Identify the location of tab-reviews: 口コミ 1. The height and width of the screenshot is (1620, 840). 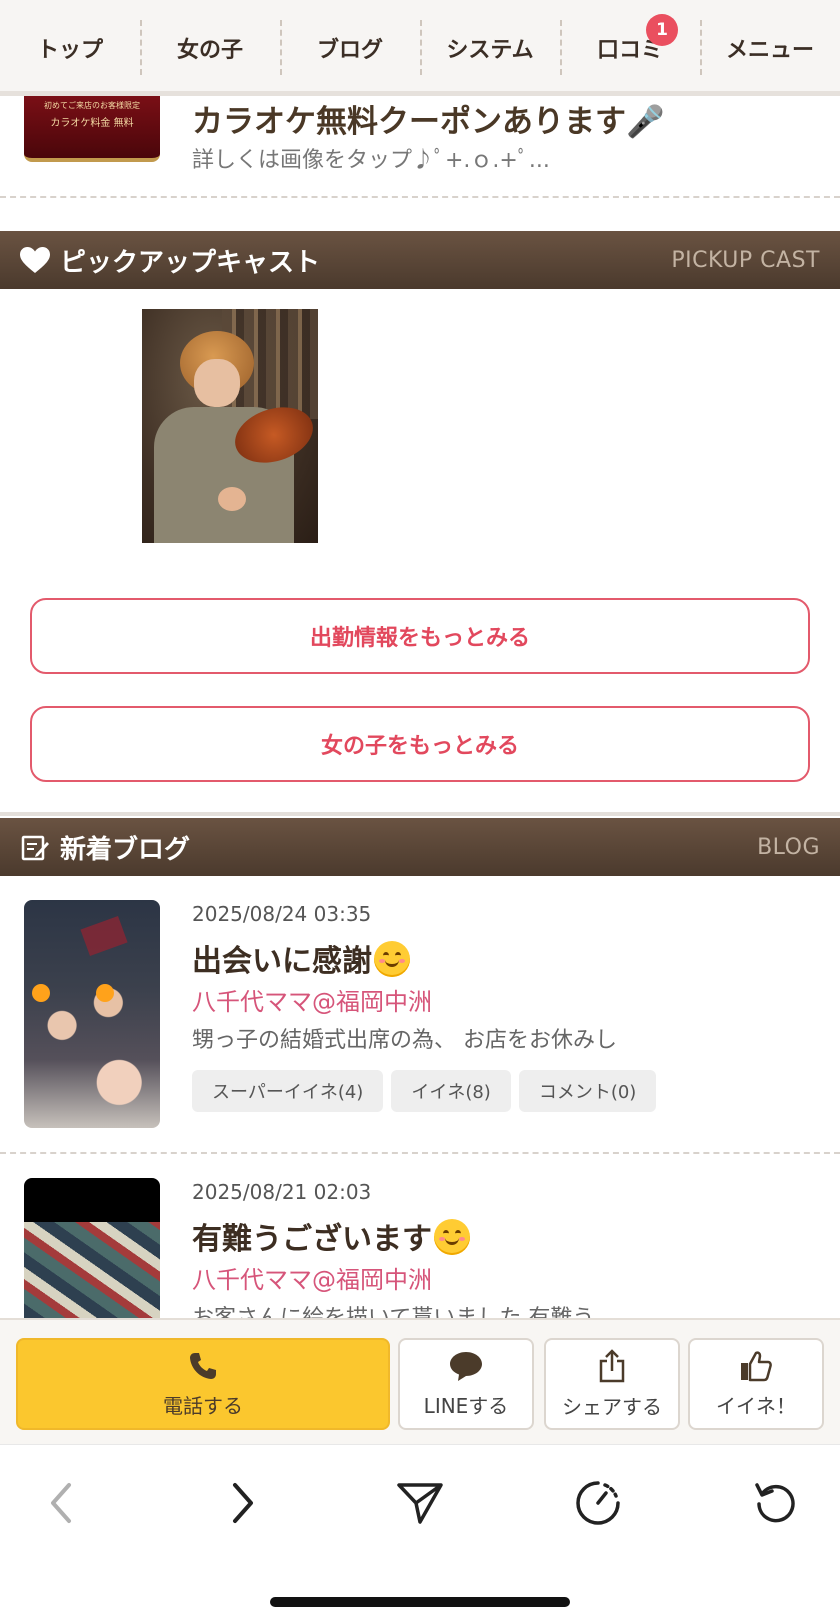
(630, 45).